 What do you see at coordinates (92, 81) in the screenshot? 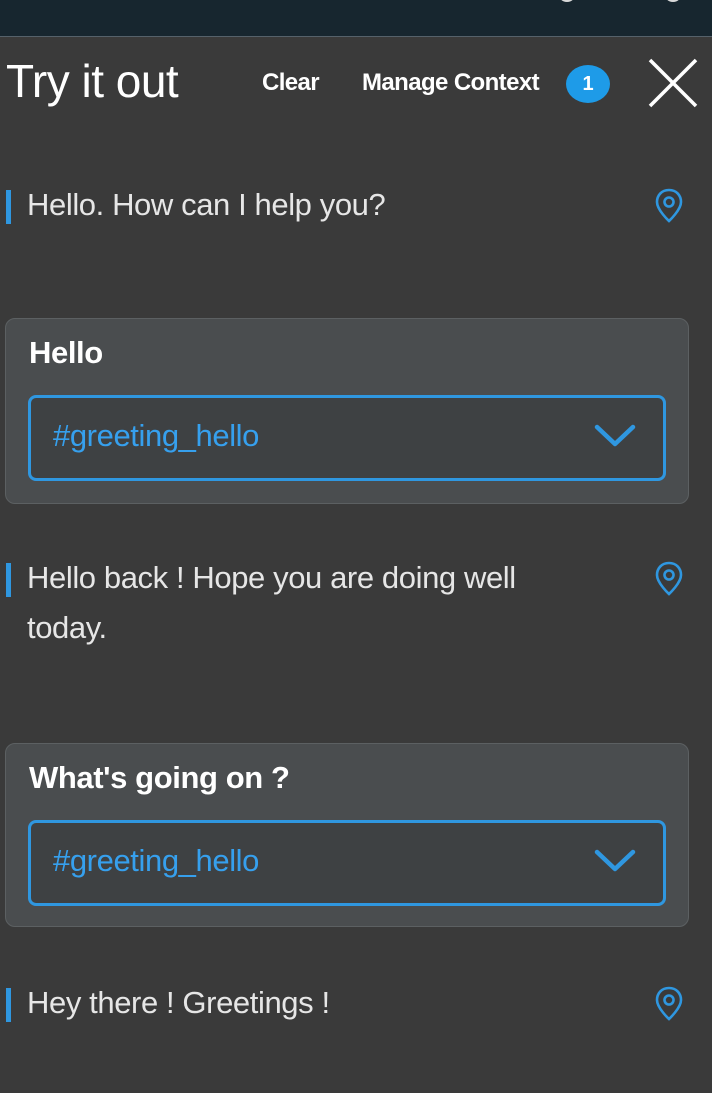
I see `panel-title: Try it out` at bounding box center [92, 81].